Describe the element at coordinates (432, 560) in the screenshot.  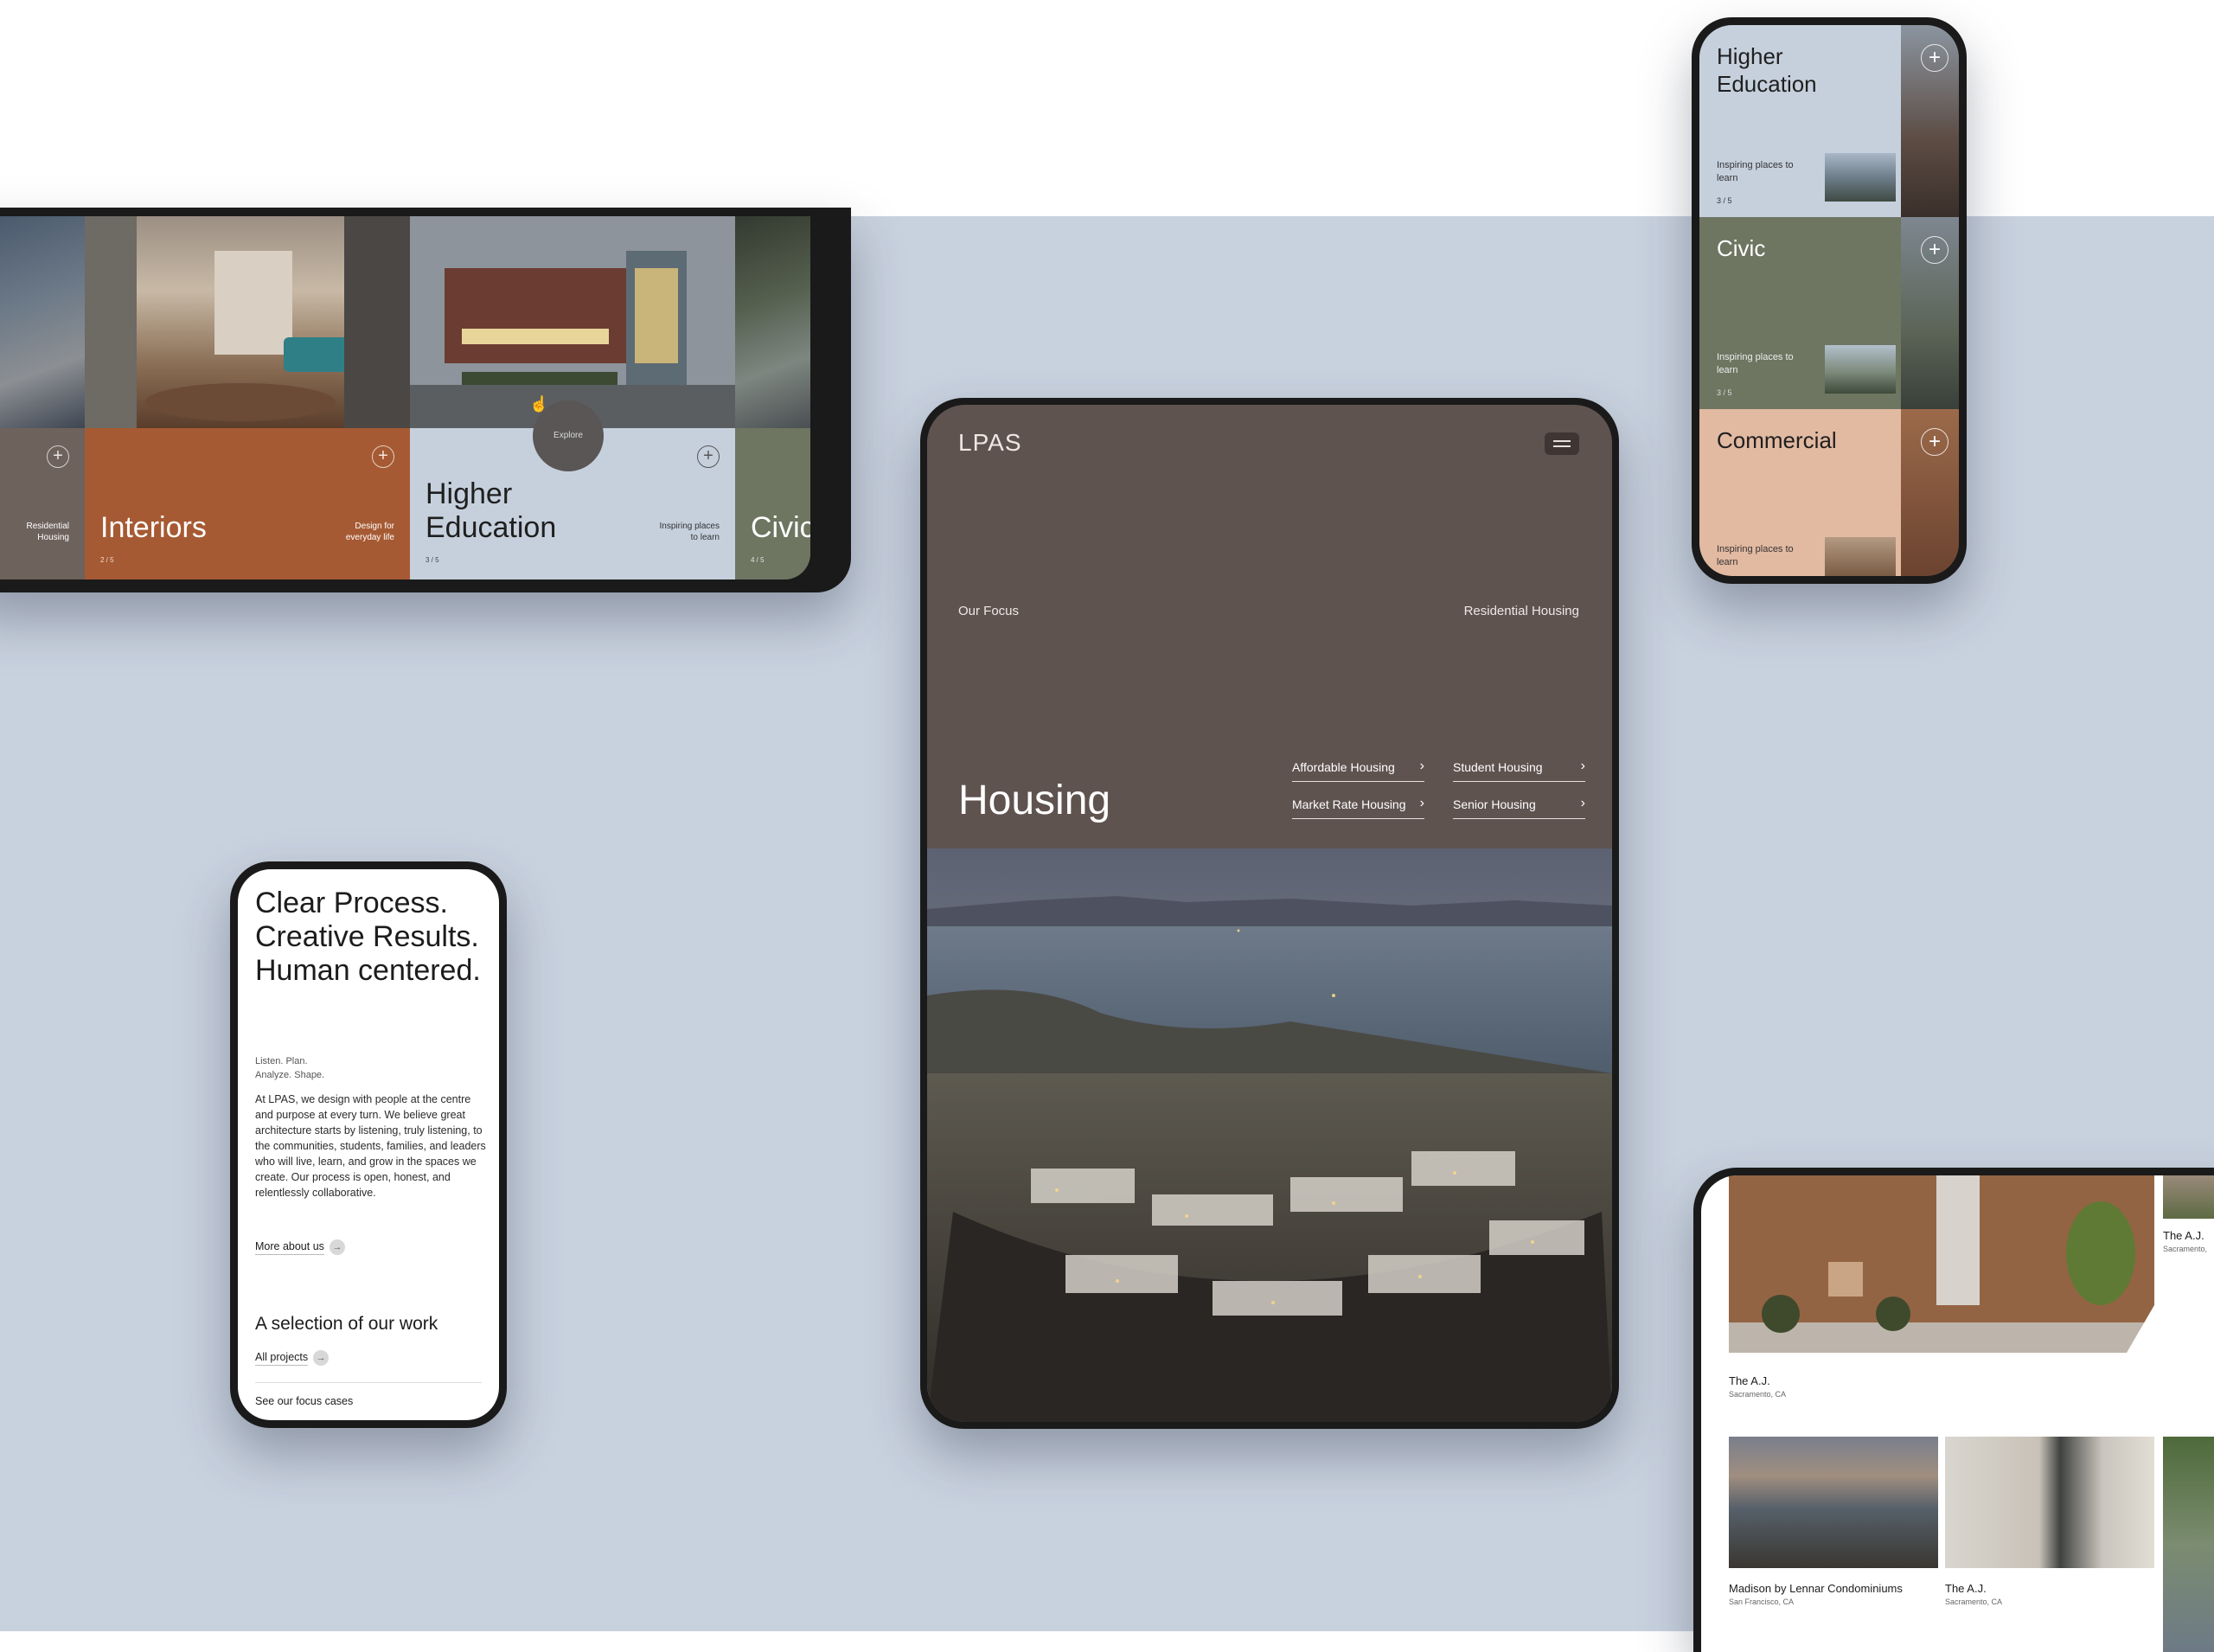
I see `column-index: 3 / 5` at that location.